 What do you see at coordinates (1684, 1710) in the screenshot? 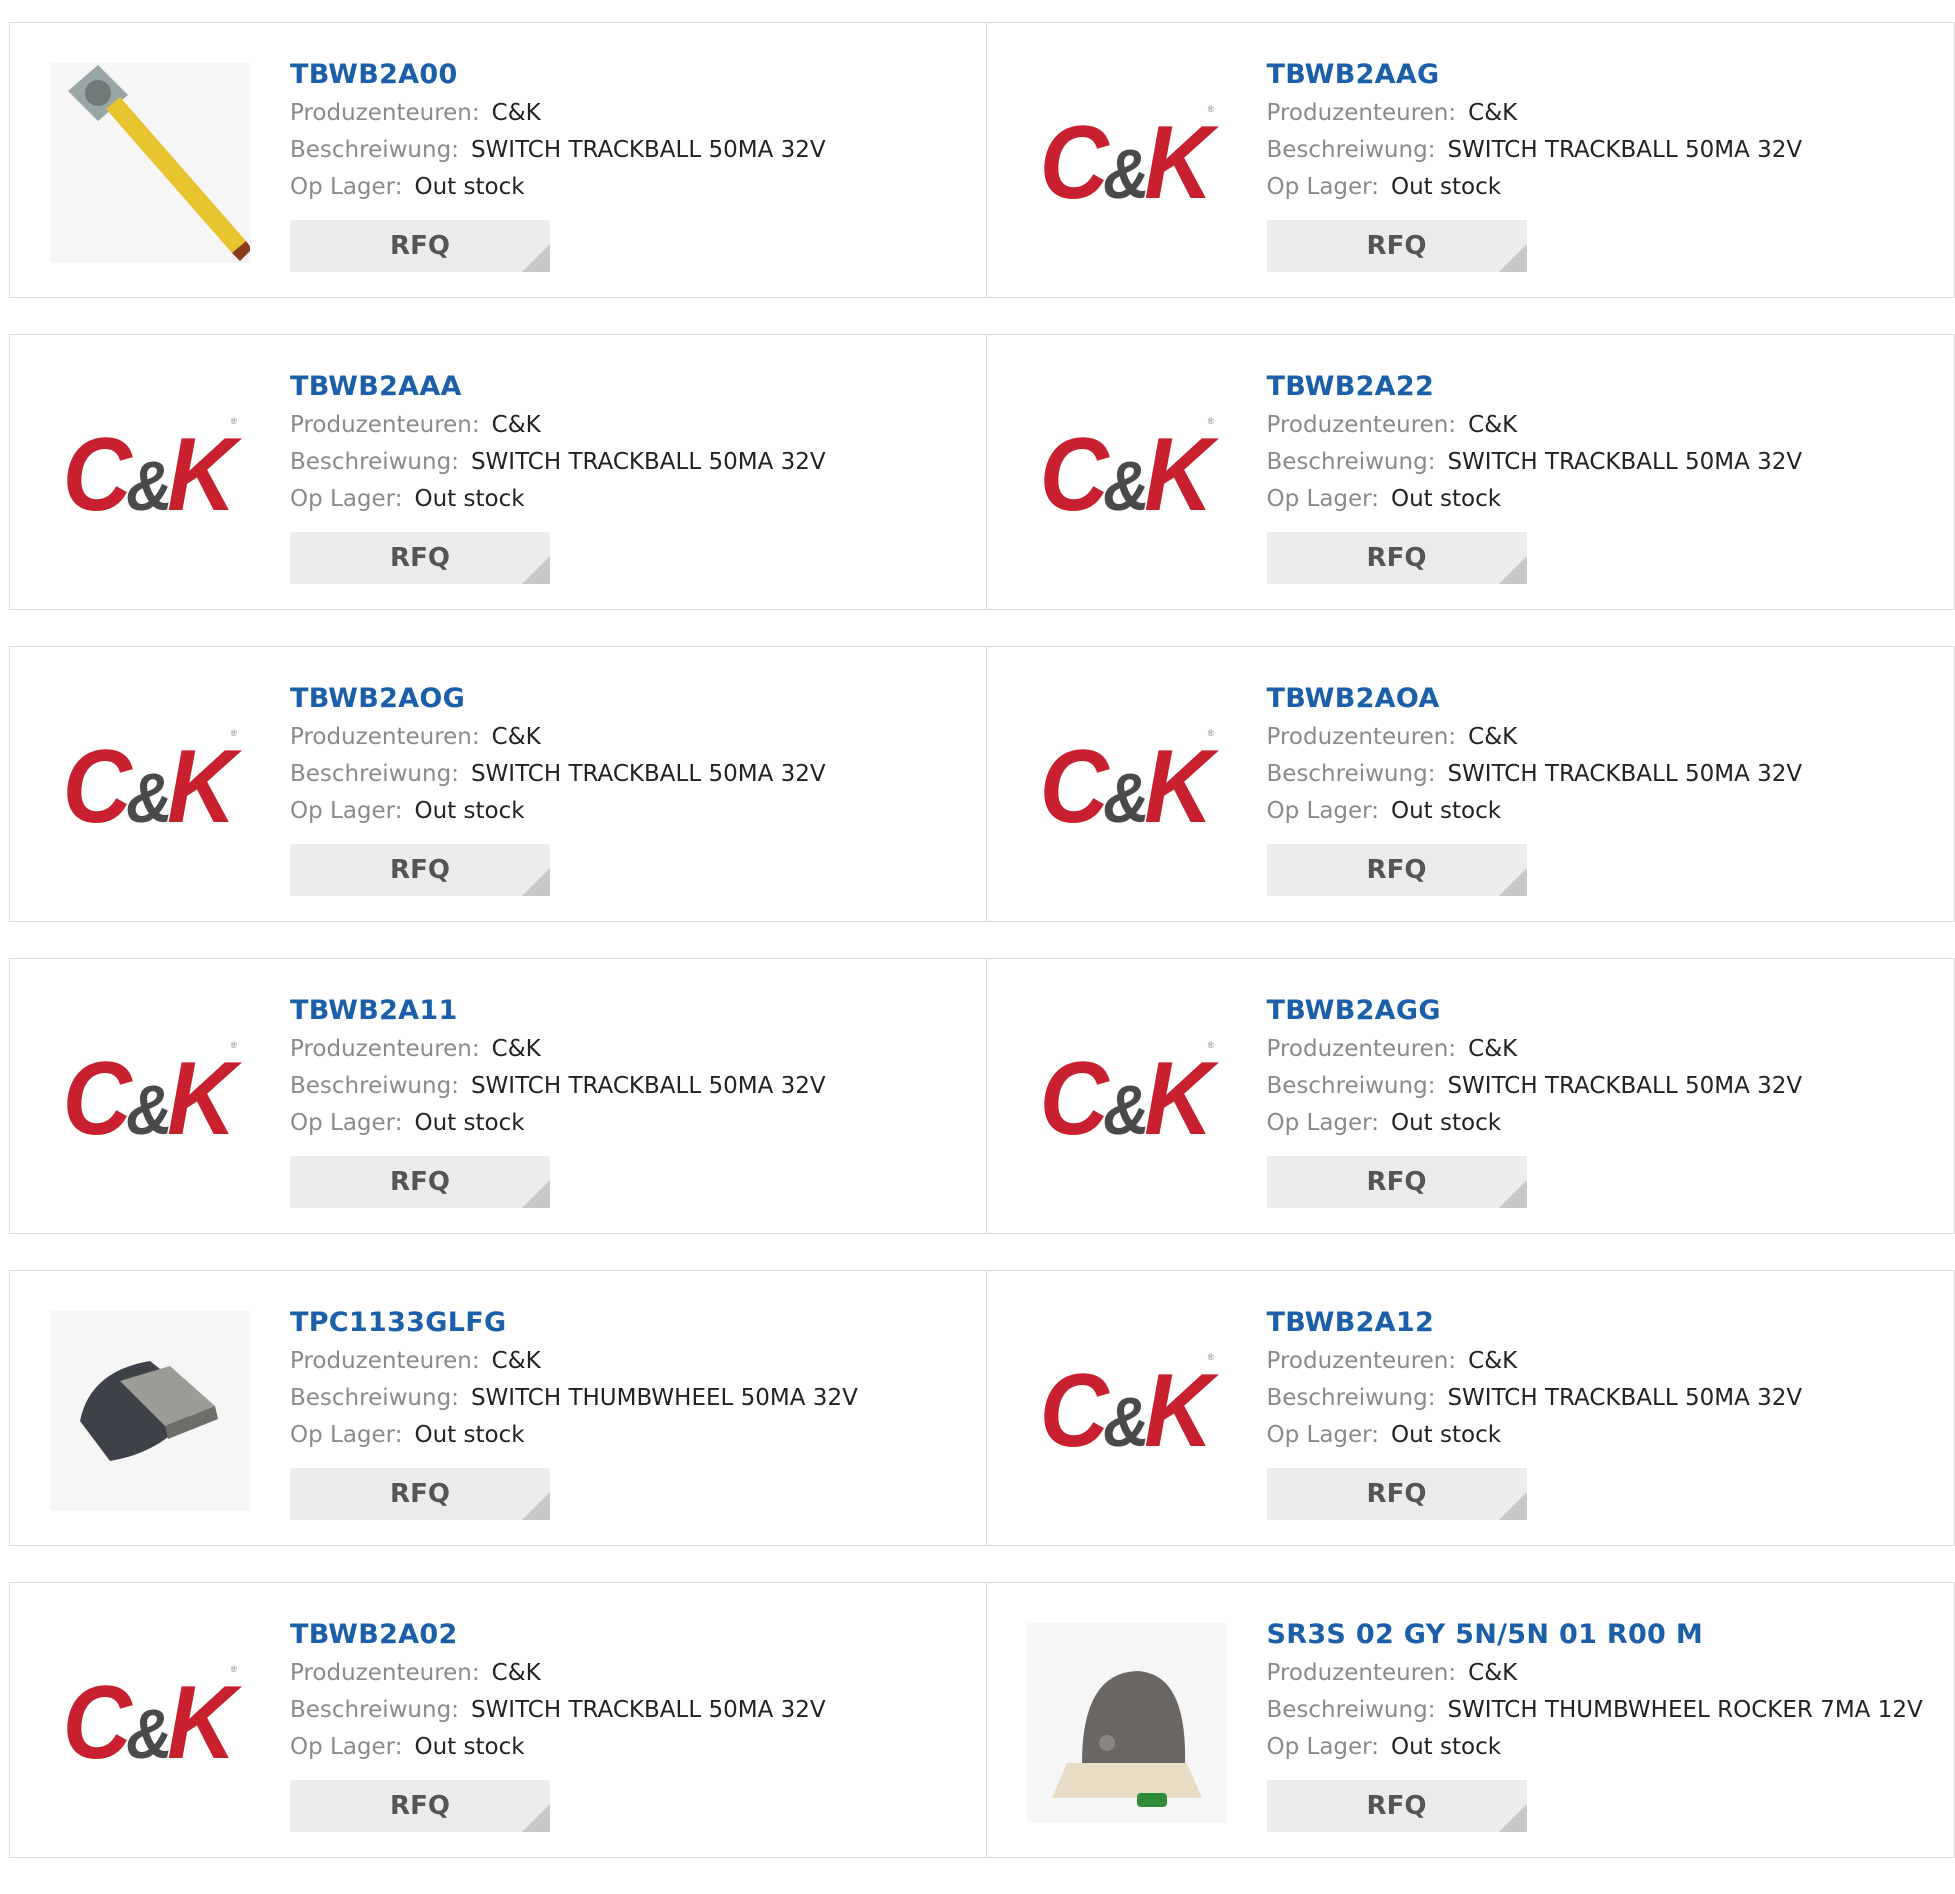
I see `description-value: SWITCH THUMBWHEEL ROCKER 7MA 12V` at bounding box center [1684, 1710].